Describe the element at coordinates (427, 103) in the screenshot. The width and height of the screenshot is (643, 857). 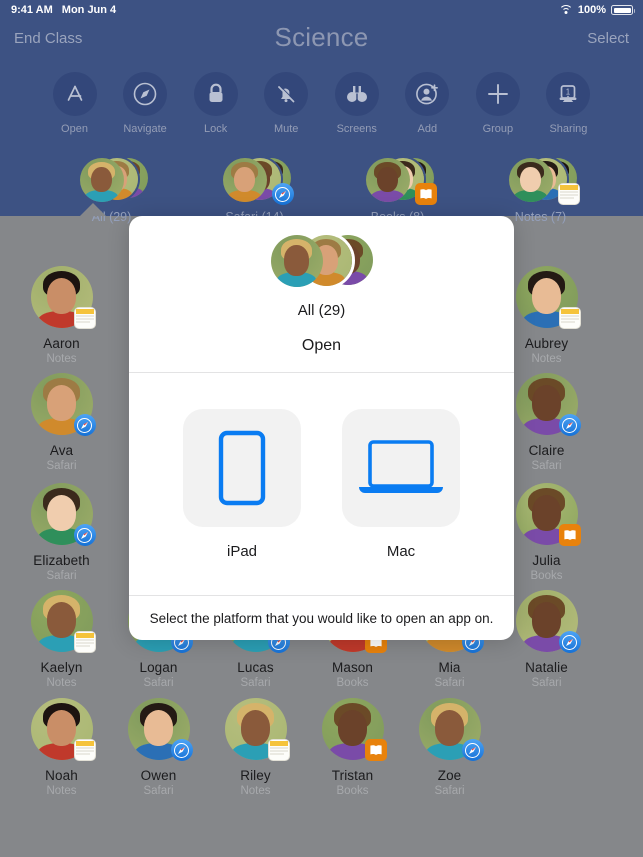
I see `toolbar-item-add: Add` at that location.